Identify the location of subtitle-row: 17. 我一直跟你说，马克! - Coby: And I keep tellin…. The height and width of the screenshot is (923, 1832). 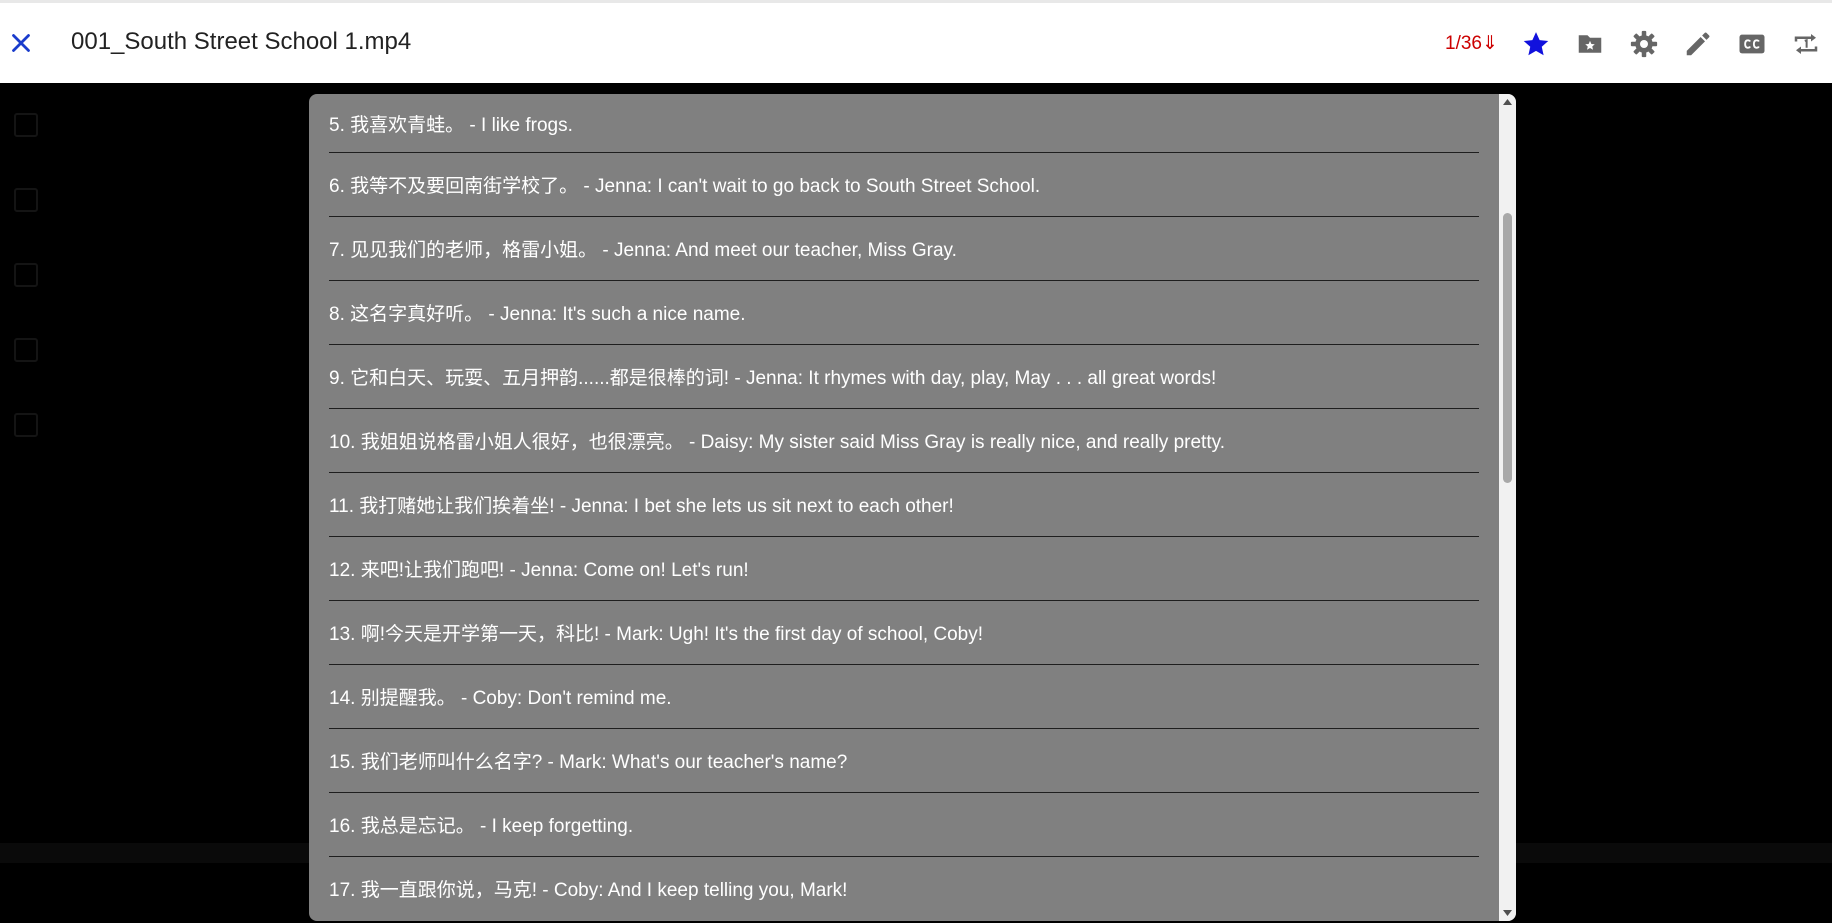
(904, 888).